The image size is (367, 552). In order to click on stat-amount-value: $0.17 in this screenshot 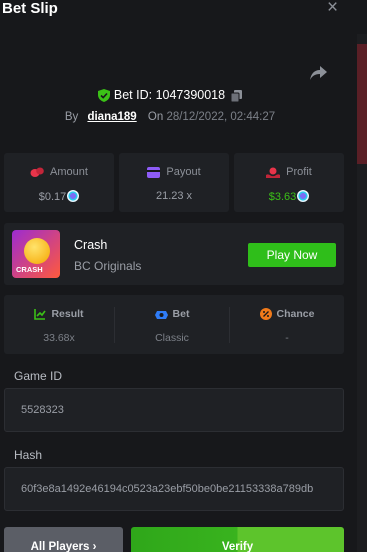, I will do `click(52, 197)`.